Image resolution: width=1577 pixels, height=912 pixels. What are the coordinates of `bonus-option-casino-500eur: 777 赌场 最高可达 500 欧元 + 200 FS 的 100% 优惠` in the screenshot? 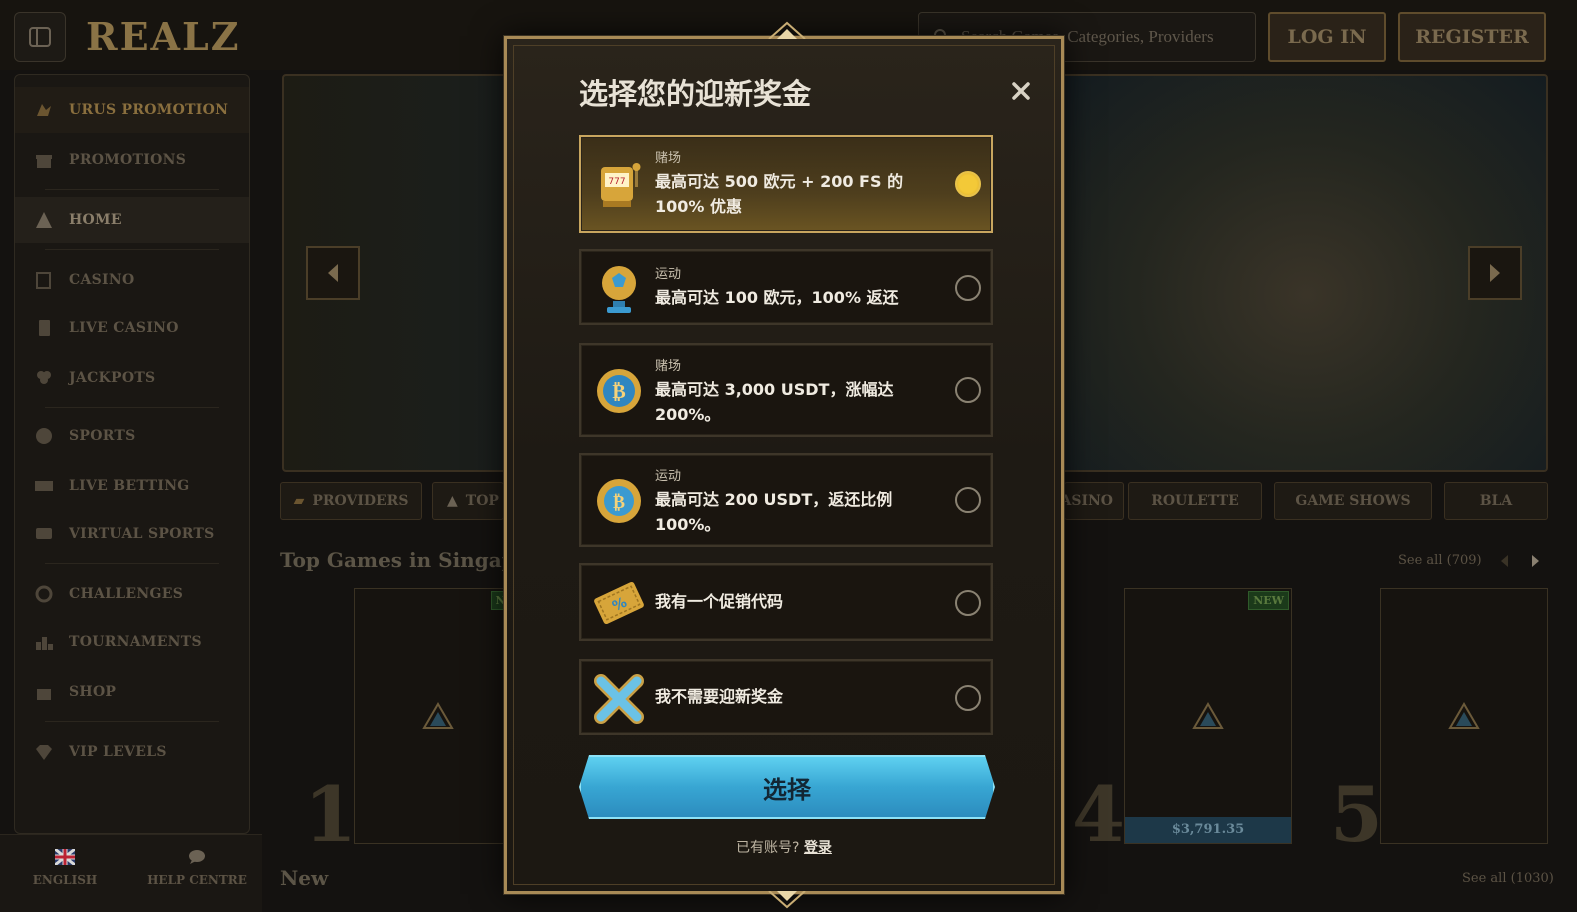 It's located at (786, 184).